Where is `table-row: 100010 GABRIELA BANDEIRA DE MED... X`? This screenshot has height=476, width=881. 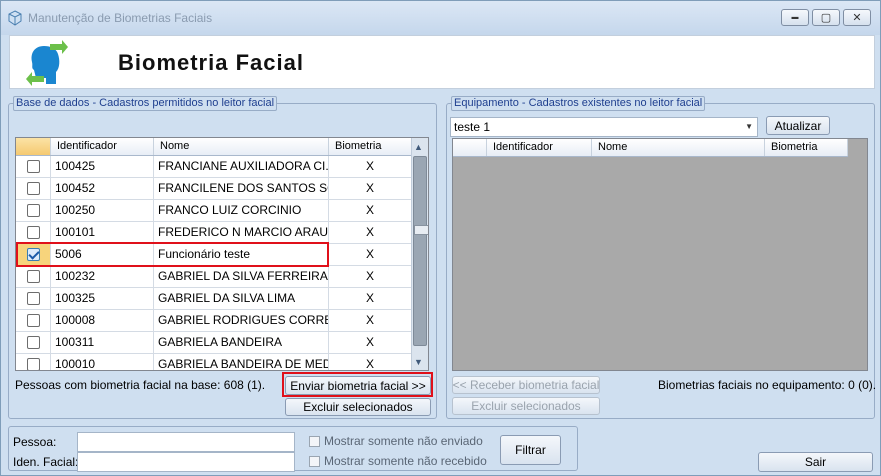
table-row: 100010 GABRIELA BANDEIRA DE MED... X is located at coordinates (214, 362).